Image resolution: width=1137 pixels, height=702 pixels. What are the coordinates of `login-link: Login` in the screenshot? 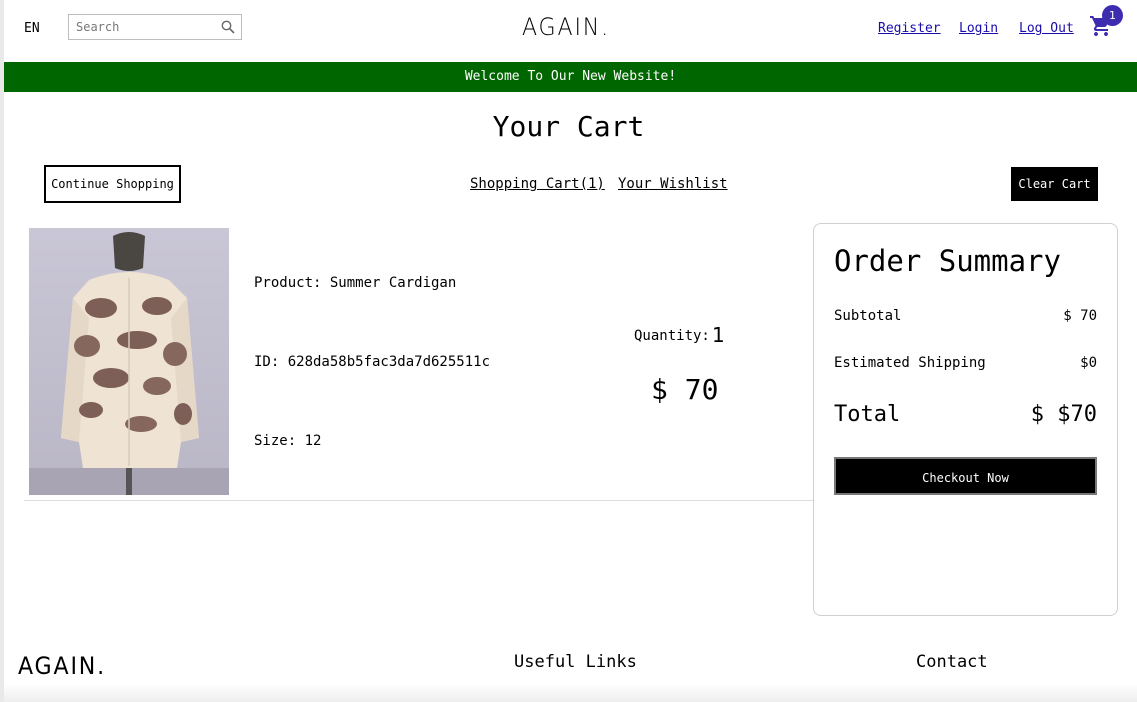 It's located at (978, 28).